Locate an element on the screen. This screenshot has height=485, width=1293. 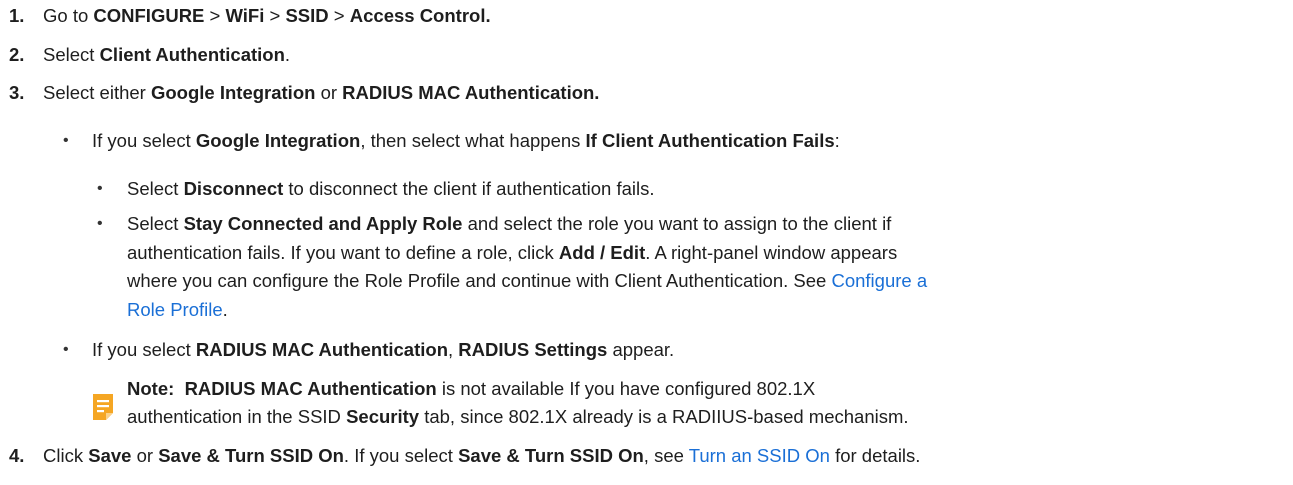
note-label: Note: is located at coordinates (156, 388).